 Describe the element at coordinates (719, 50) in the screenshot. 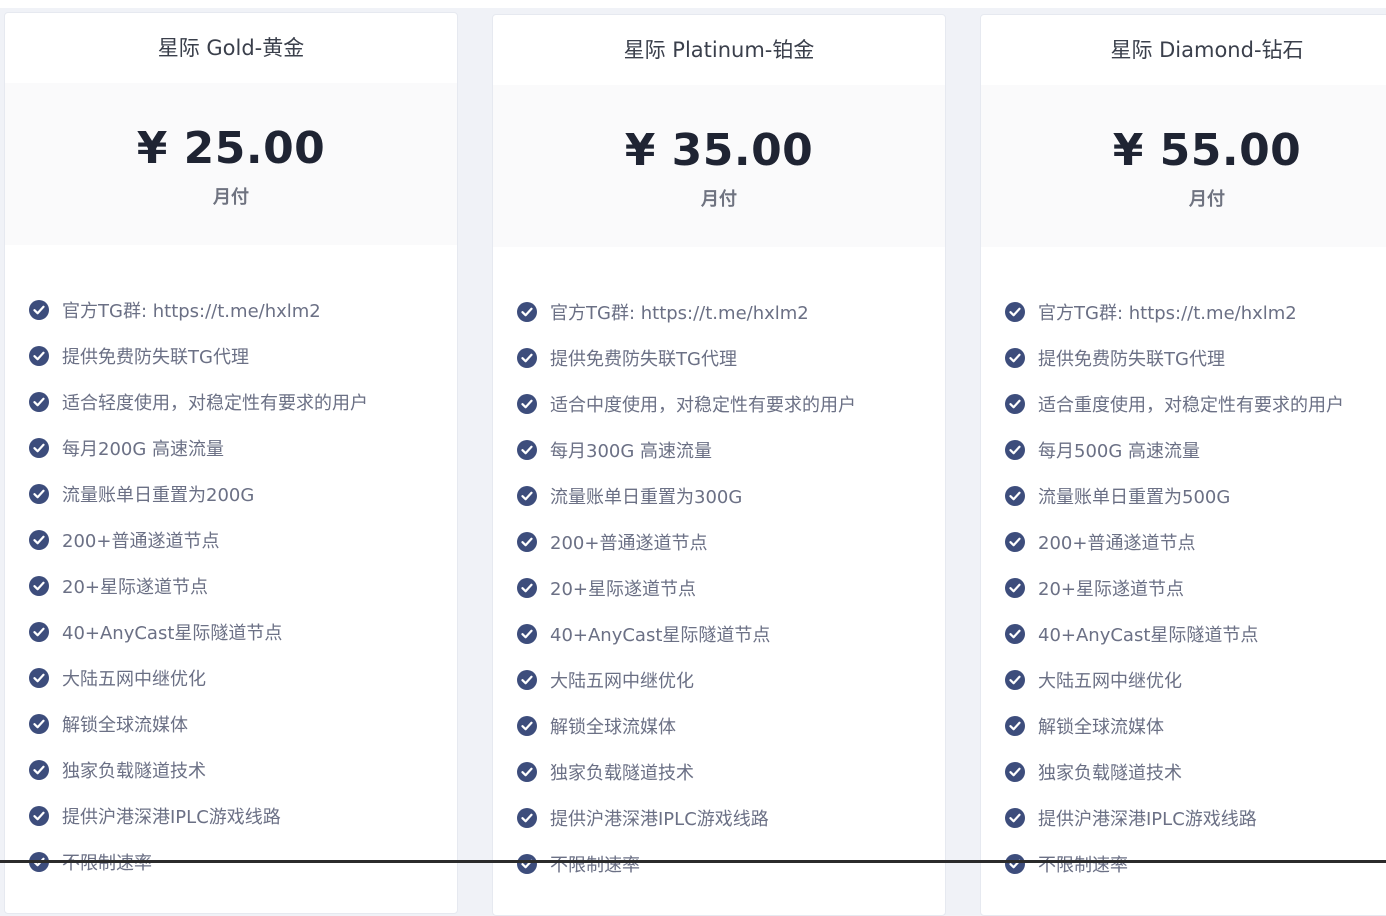

I see `plan-title: 星际 Platinum-铂金` at that location.